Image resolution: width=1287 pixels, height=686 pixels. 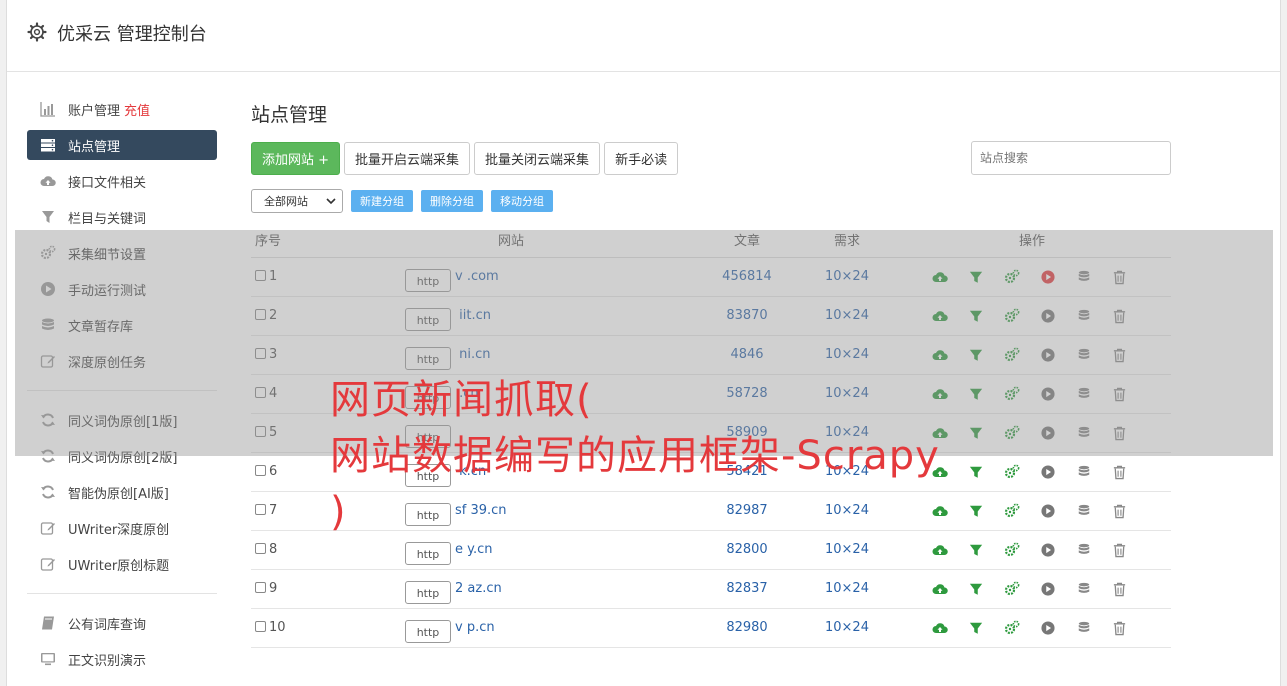 I want to click on sidebar-item: 手动运行测试, so click(x=122, y=289).